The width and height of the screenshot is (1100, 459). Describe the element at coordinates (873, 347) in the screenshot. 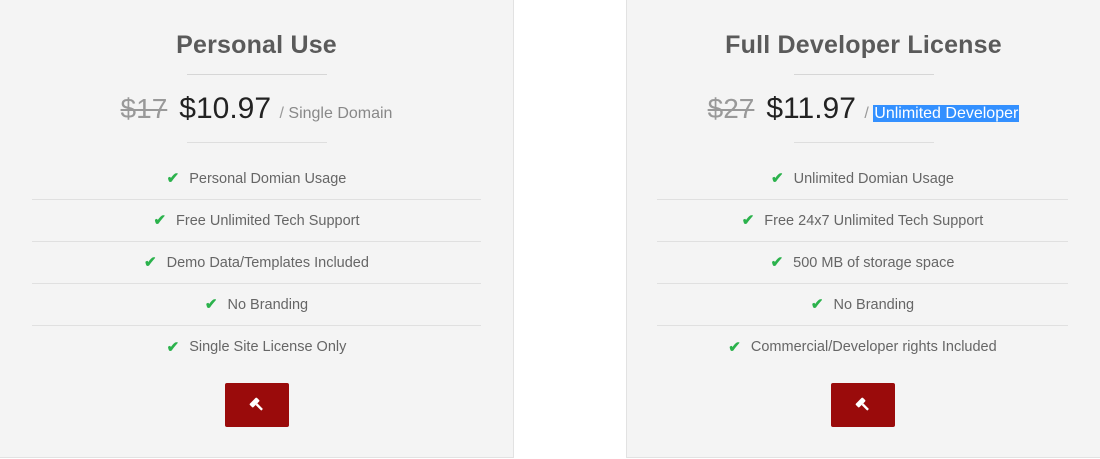

I see `feature-label: Commercial/Developer rights Included` at that location.